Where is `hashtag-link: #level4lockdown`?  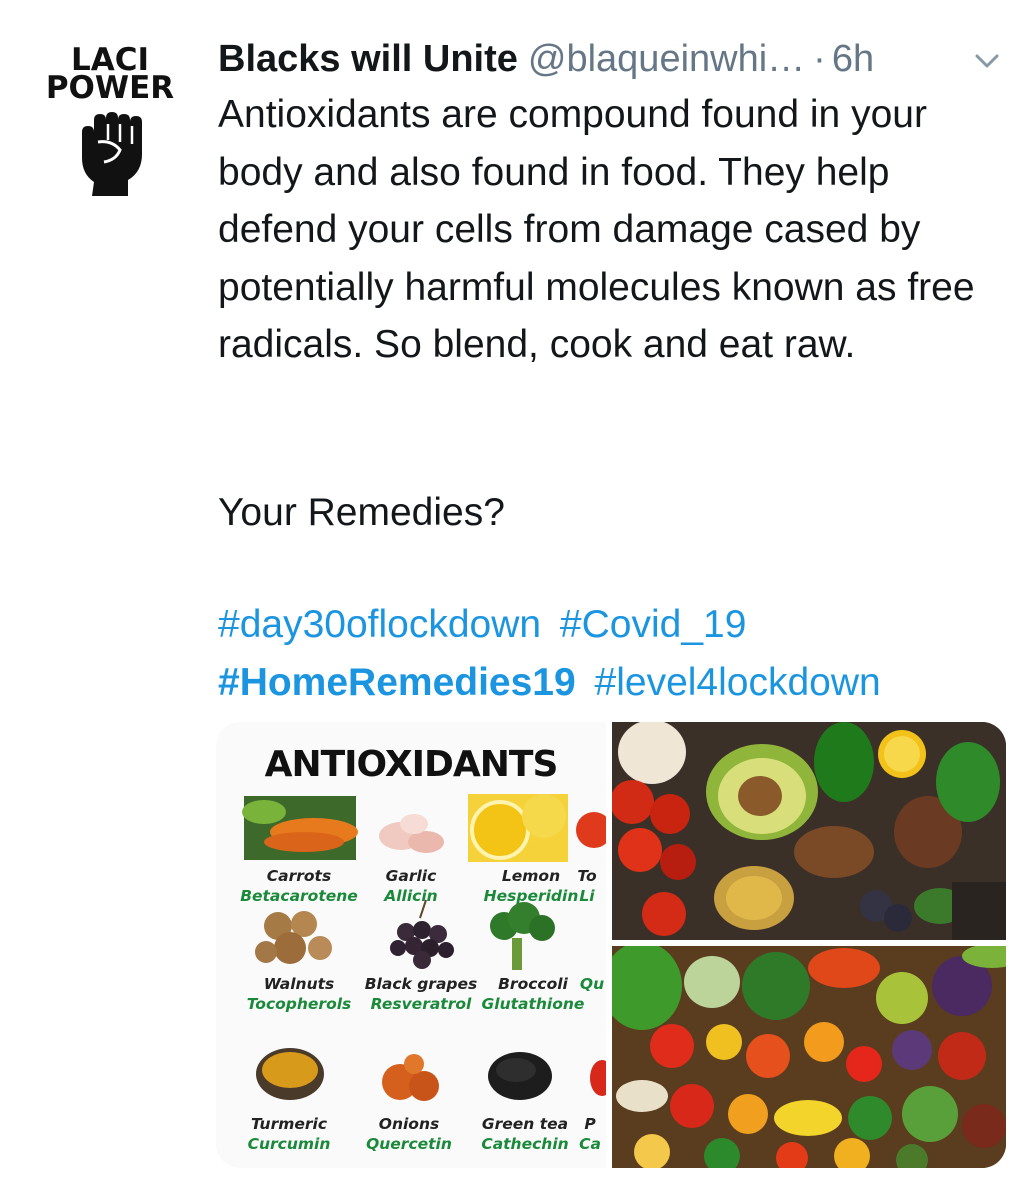 hashtag-link: #level4lockdown is located at coordinates (738, 682).